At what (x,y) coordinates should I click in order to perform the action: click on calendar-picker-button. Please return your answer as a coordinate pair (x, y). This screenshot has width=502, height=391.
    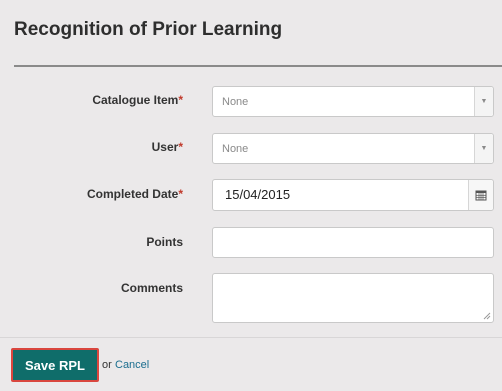
    Looking at the image, I should click on (480, 195).